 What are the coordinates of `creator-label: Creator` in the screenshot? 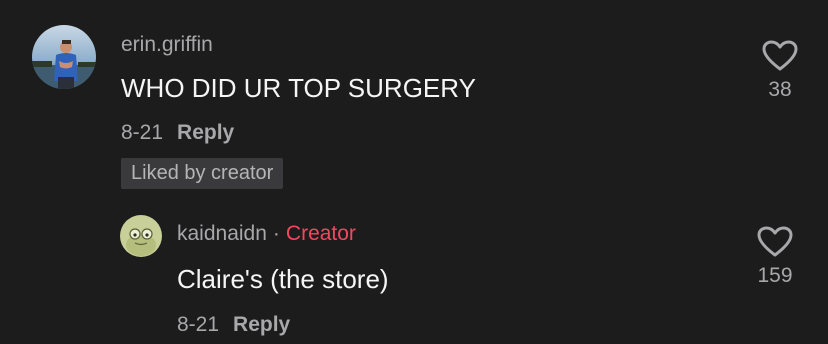 It's located at (320, 233).